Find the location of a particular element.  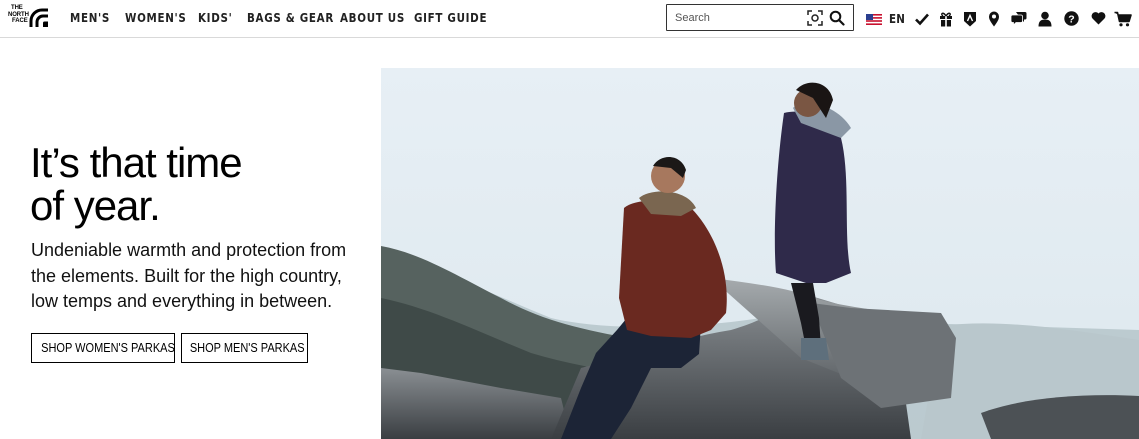

heart-icon is located at coordinates (1098, 18).